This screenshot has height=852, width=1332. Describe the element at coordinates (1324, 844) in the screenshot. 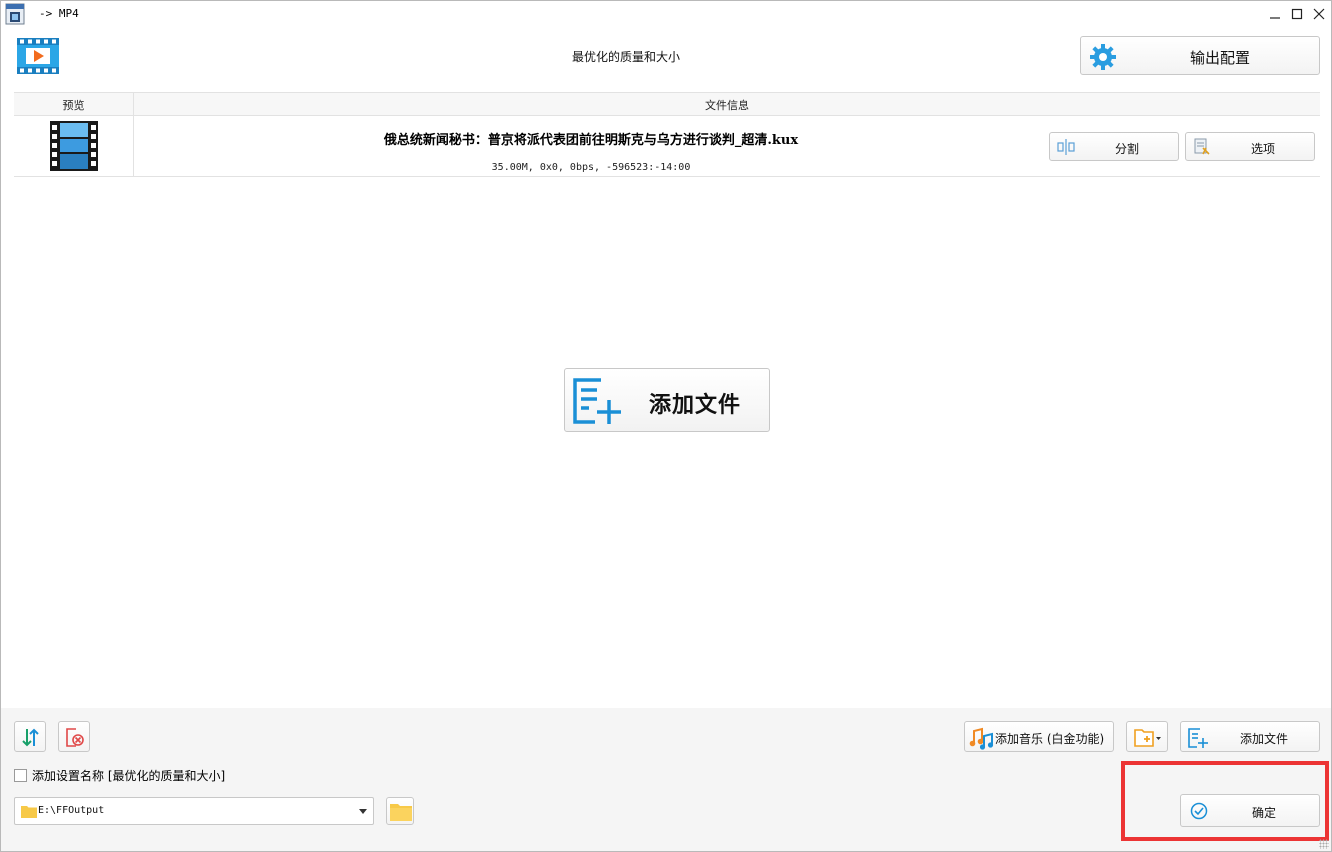

I see `resize-grip` at that location.